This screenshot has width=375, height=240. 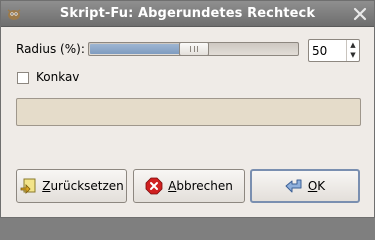 What do you see at coordinates (305, 186) in the screenshot?
I see `ok-button: OK` at bounding box center [305, 186].